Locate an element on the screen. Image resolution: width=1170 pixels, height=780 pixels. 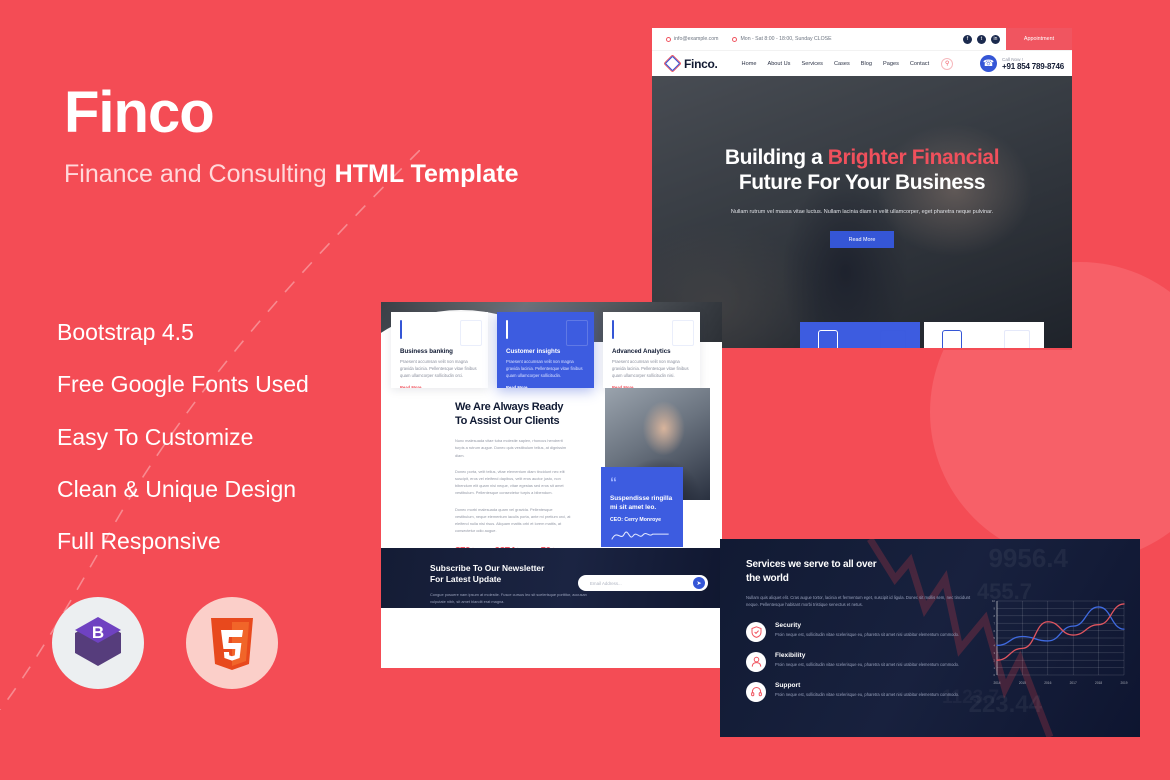
svg-text: 2015 is located at coordinates (1022, 683).